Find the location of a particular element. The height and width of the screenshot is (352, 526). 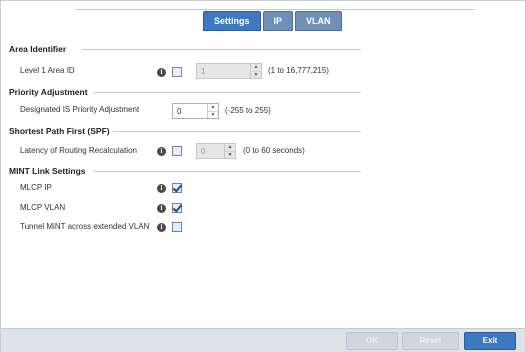

tab-ip: IP is located at coordinates (278, 21).